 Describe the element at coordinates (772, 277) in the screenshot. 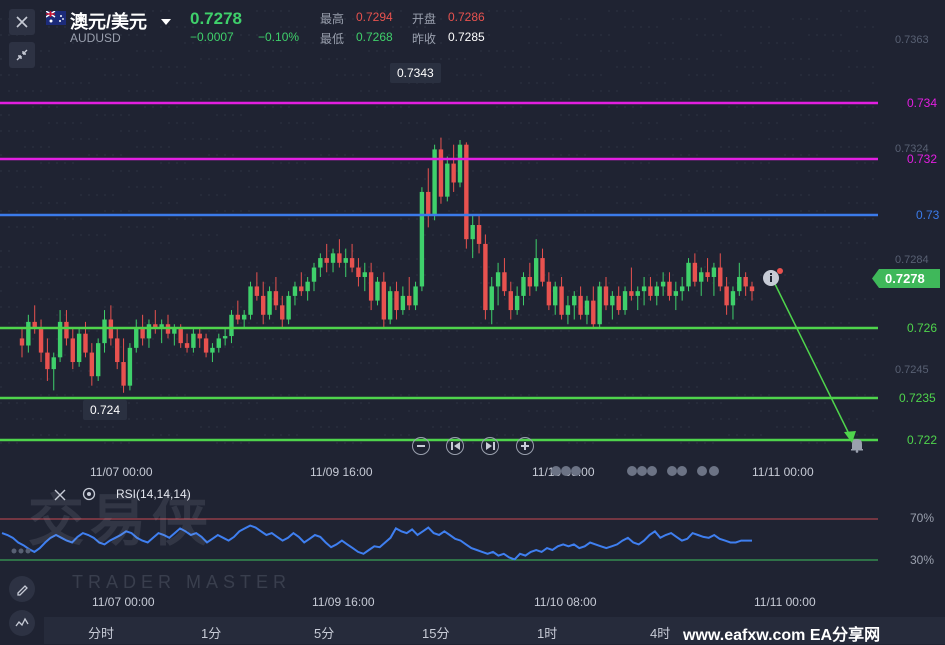

I see `info-icon` at that location.